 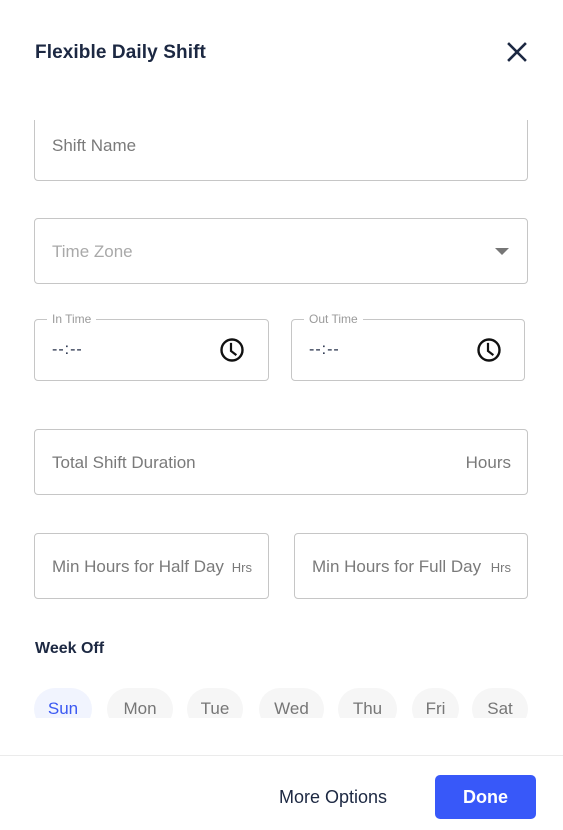 I want to click on day-pill-fri: Fri, so click(x=435, y=703).